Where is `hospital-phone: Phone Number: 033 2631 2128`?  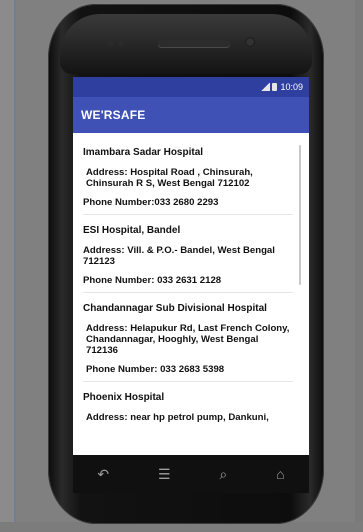 hospital-phone: Phone Number: 033 2631 2128 is located at coordinates (152, 280).